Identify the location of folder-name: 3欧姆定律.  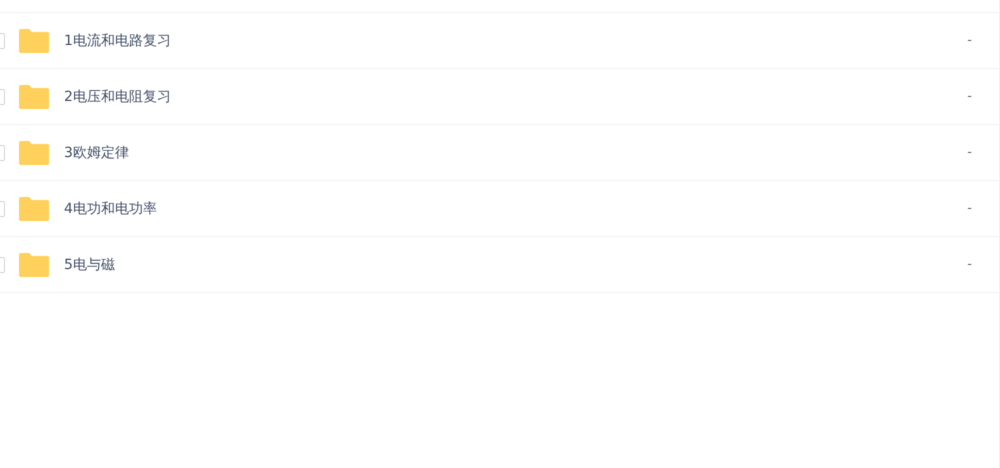
(516, 153).